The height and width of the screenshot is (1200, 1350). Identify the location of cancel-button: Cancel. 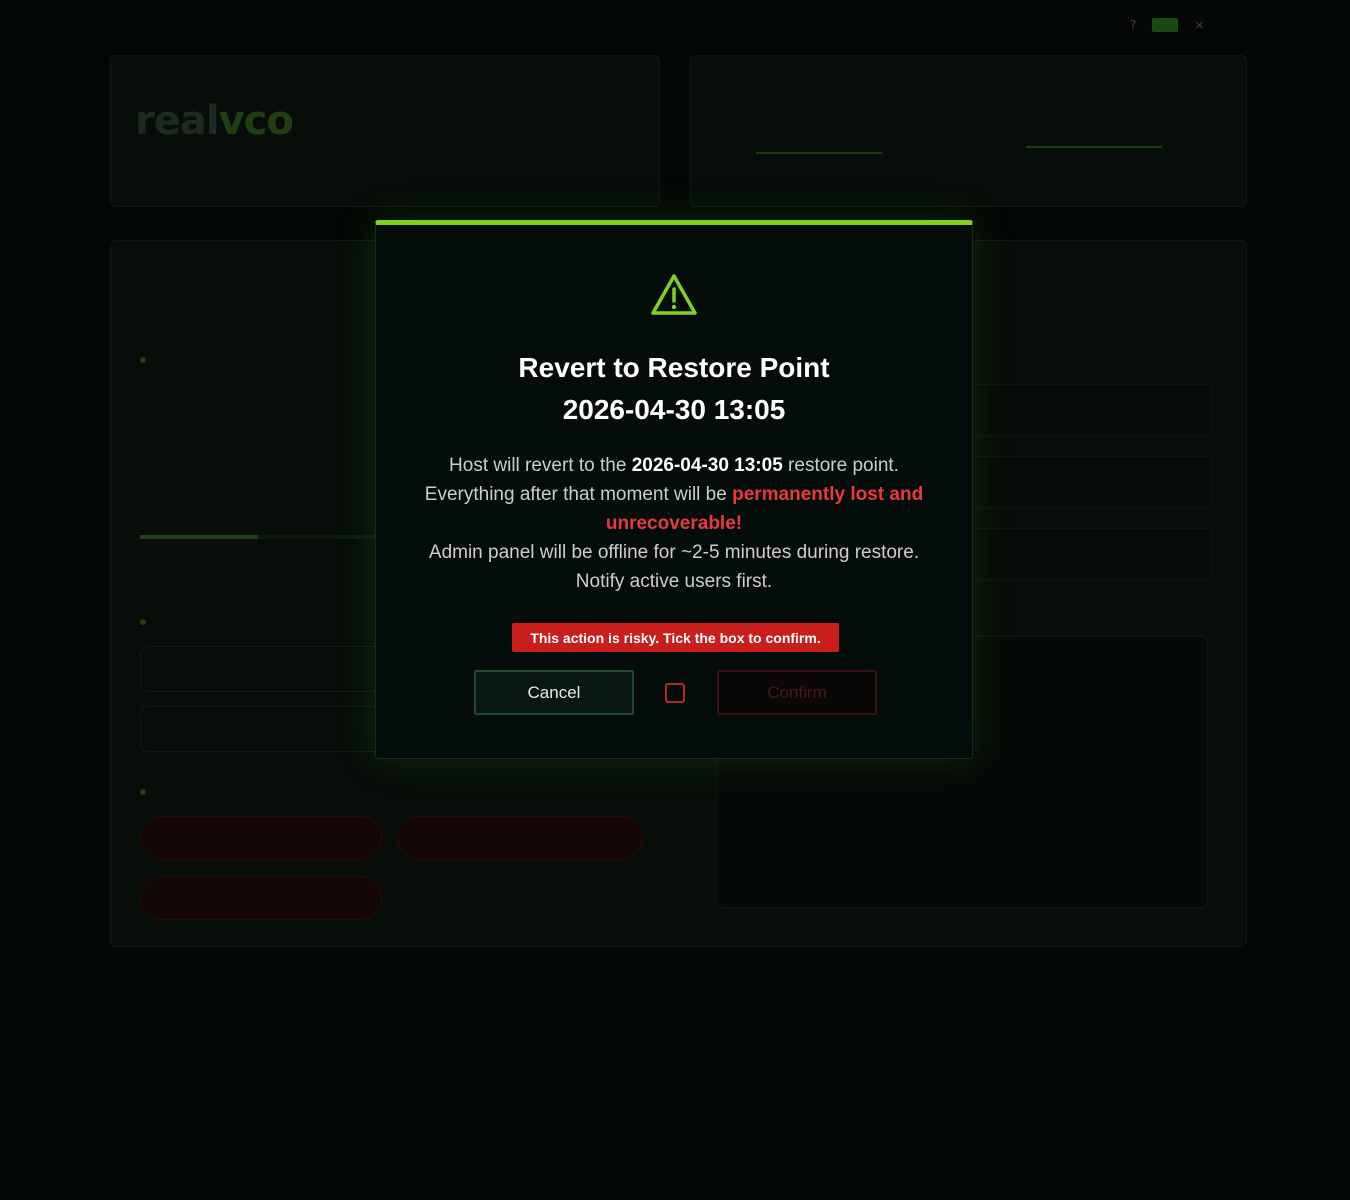
(554, 692).